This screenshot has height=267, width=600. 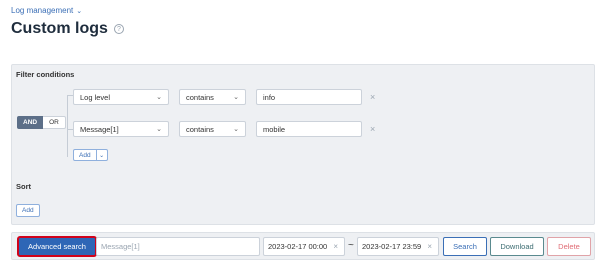 I want to click on page-title: Custom logs ?, so click(x=67, y=29).